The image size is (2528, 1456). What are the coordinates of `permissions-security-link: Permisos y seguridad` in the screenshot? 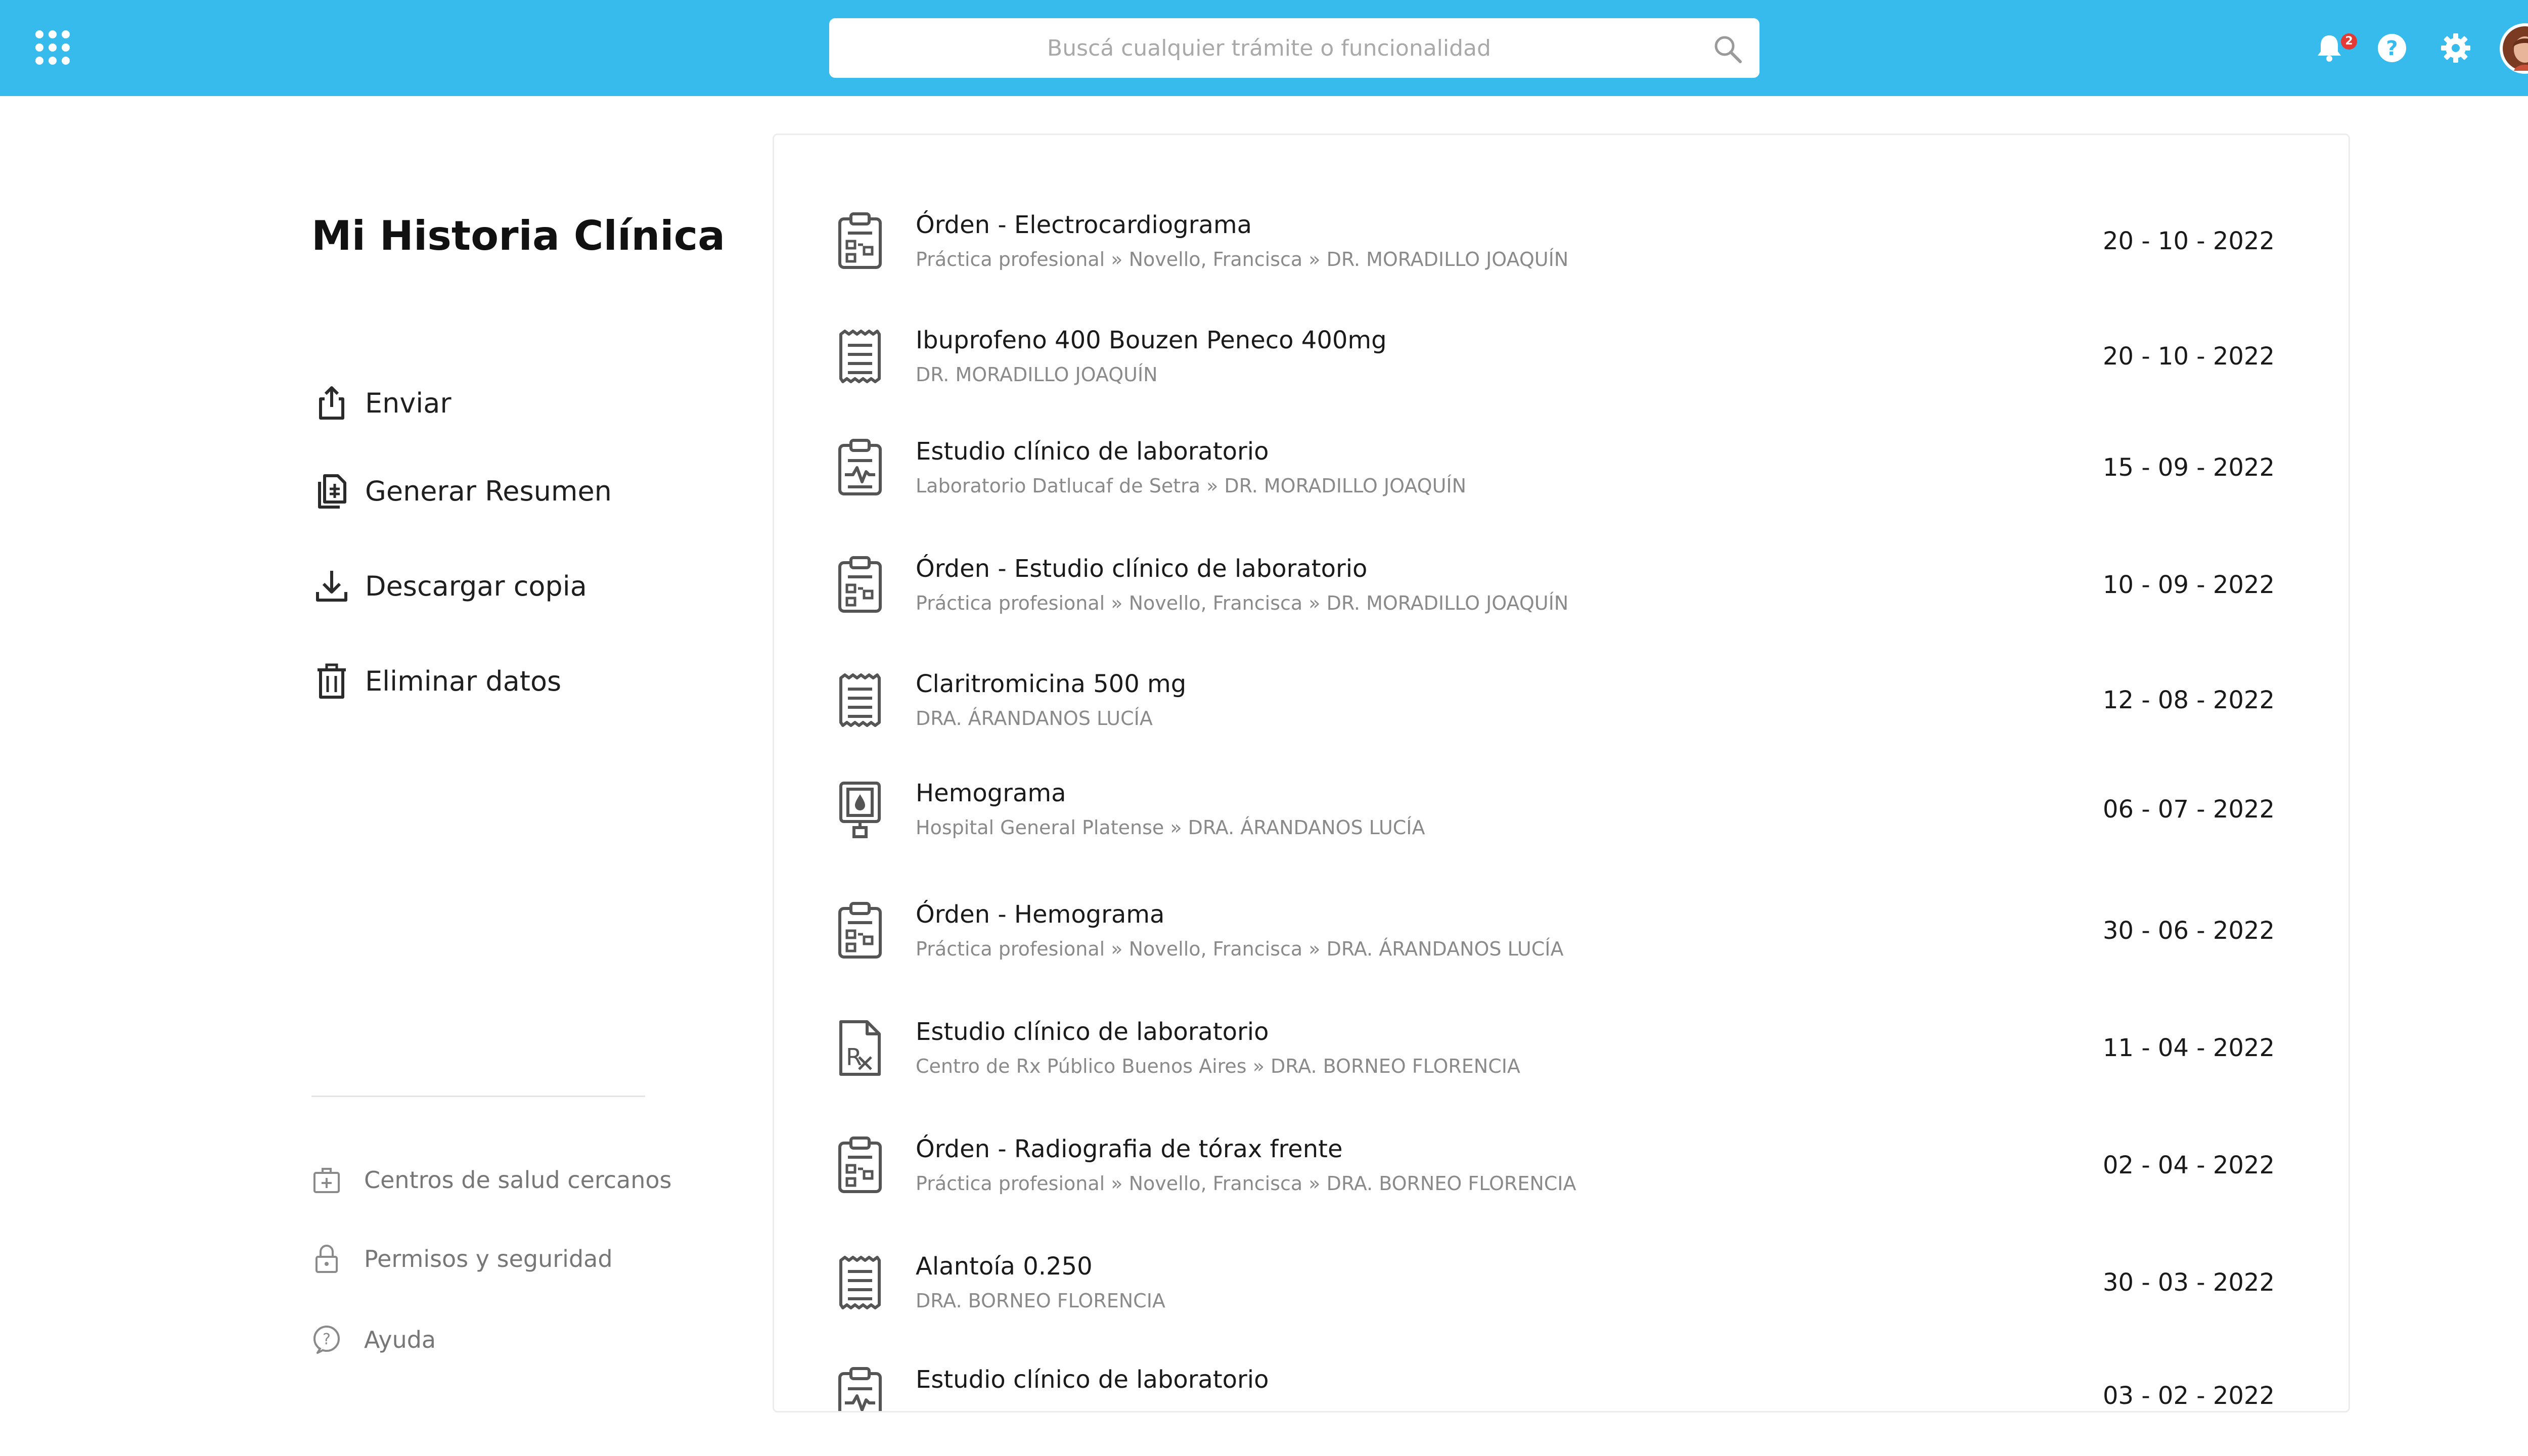 It's located at (493, 1259).